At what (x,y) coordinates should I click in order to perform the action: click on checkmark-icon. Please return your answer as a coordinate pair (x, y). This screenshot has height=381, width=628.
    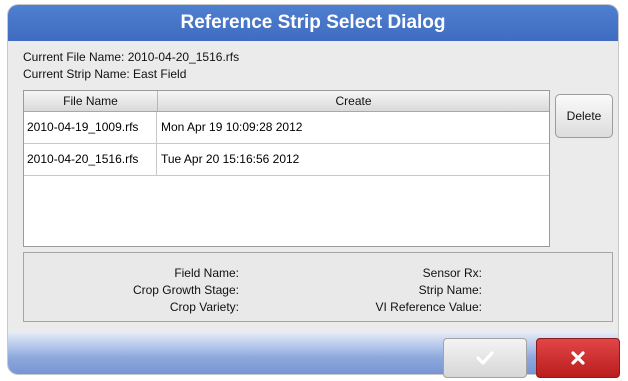
    Looking at the image, I should click on (485, 358).